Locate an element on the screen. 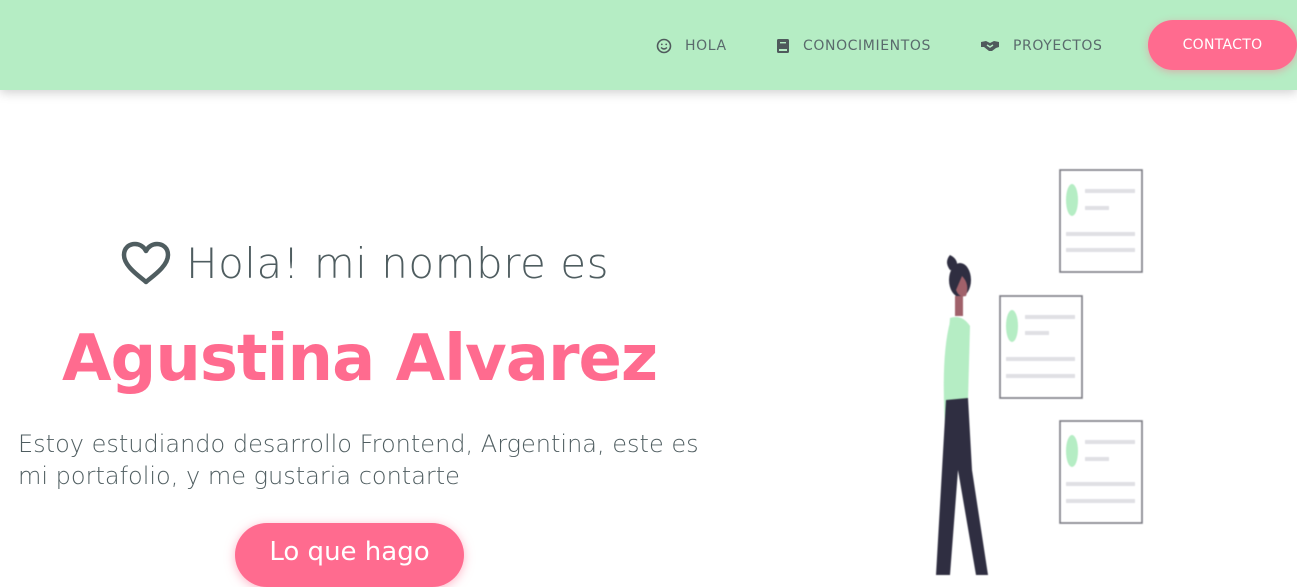 The image size is (1297, 587). info-card-top is located at coordinates (1101, 221).